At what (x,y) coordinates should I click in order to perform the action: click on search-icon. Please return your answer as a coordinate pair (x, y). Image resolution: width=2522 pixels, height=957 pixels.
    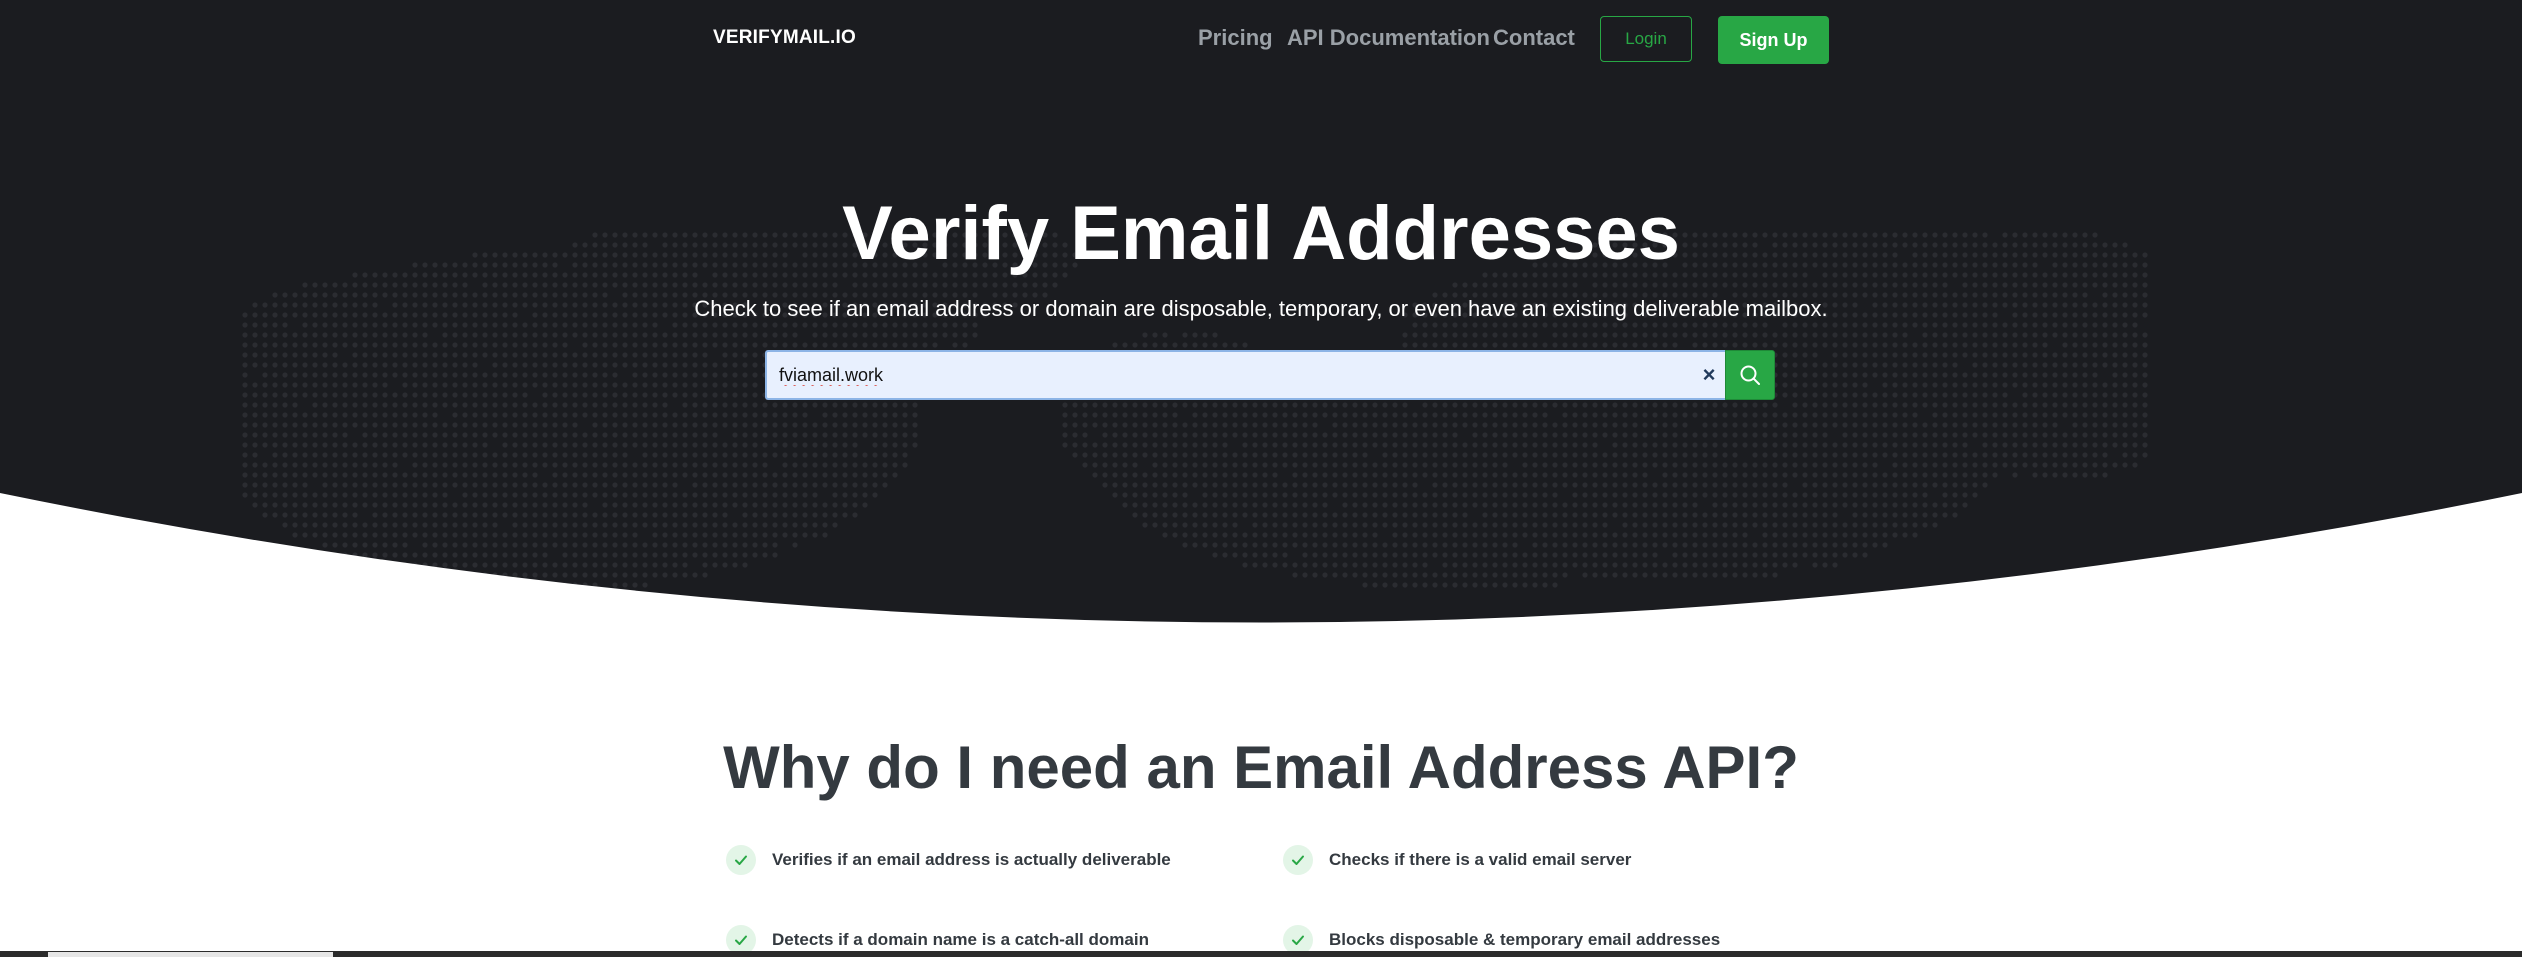
    Looking at the image, I should click on (1750, 375).